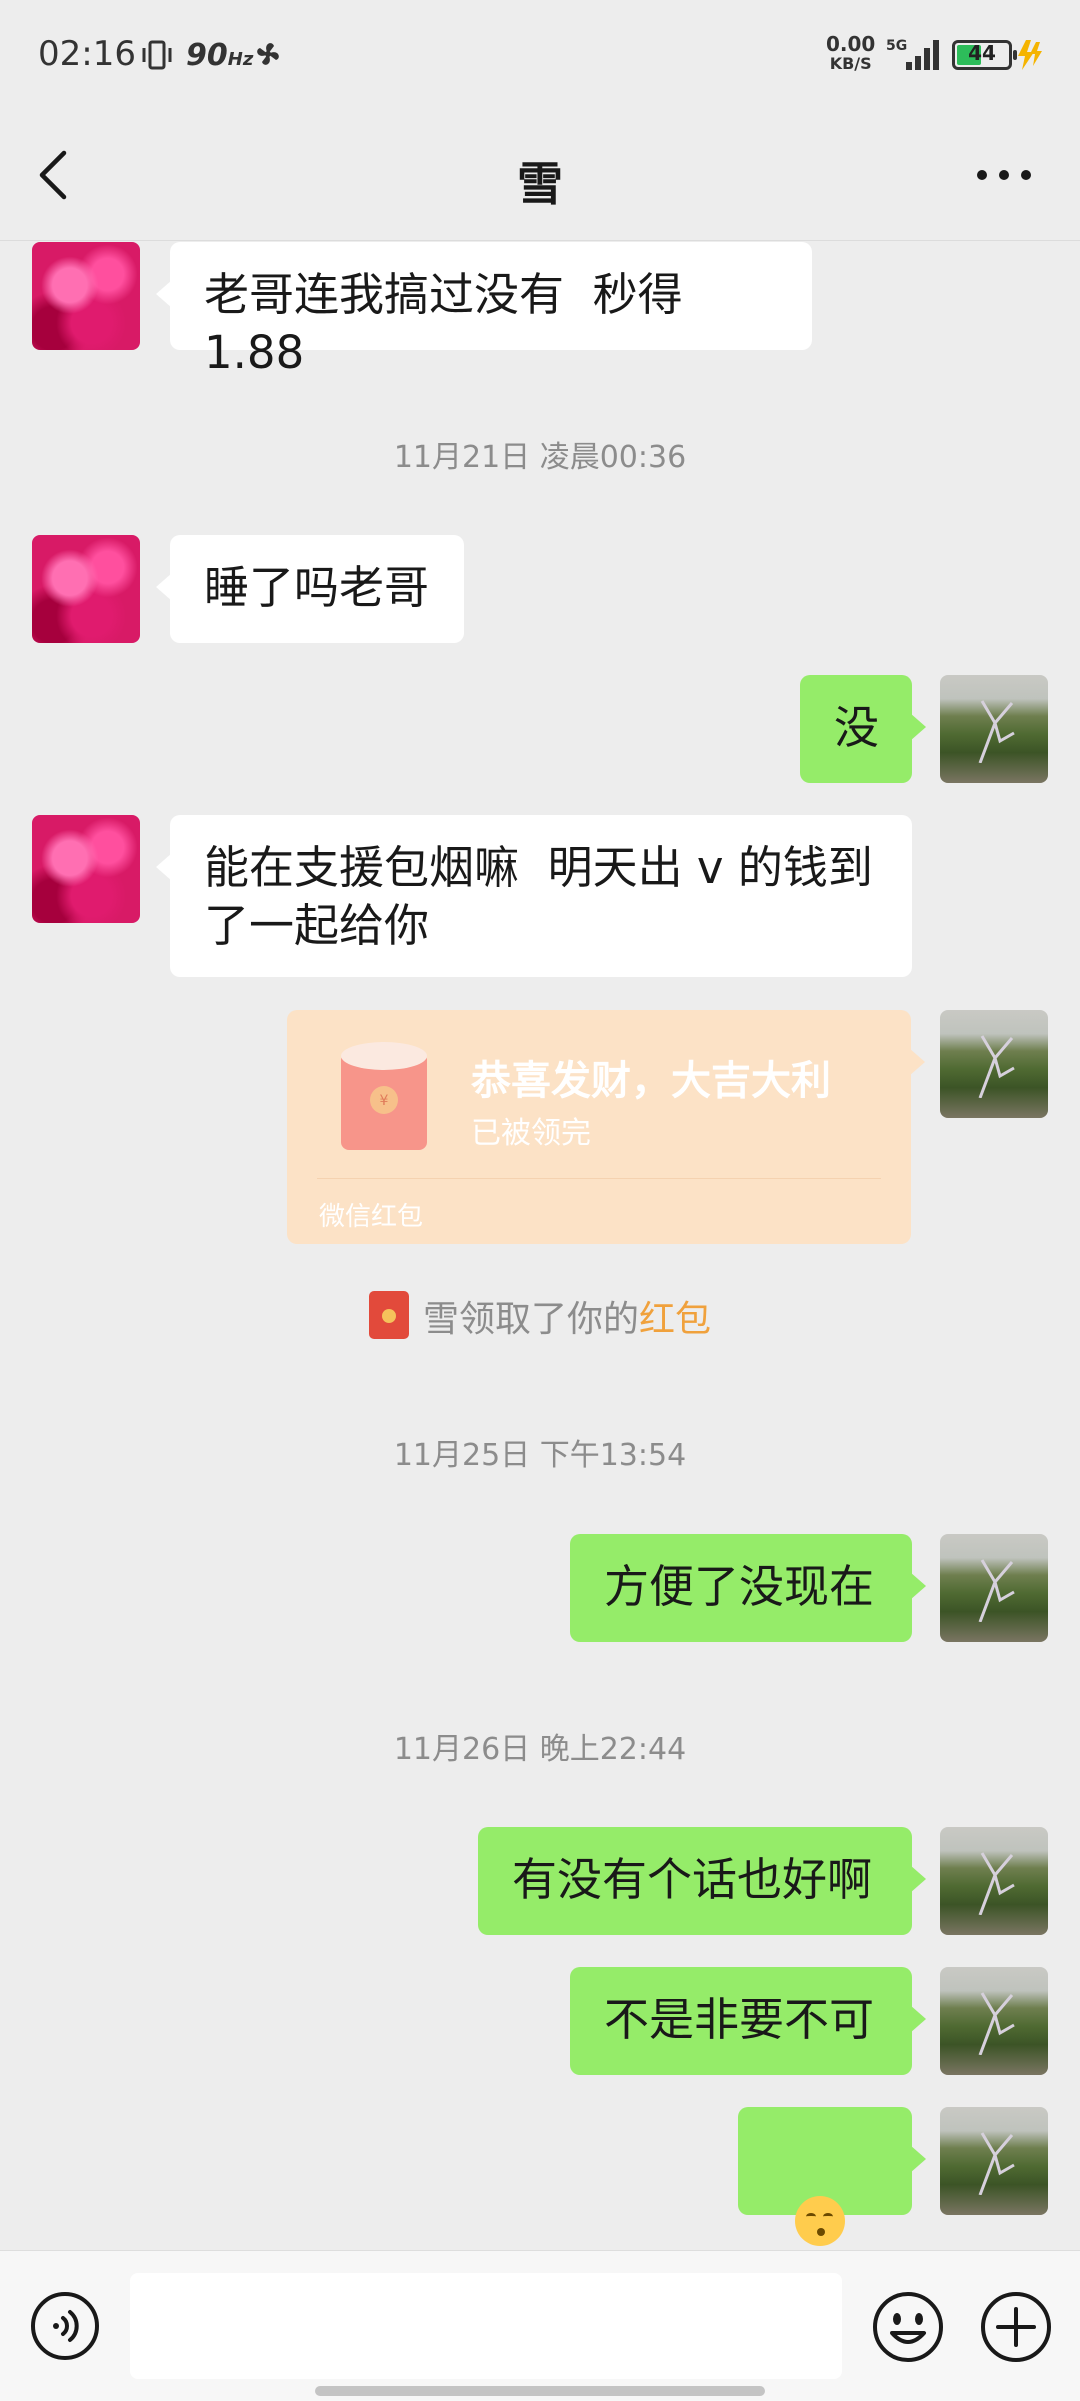 This screenshot has width=1080, height=2401. I want to click on refresh-rate: 90Hz, so click(220, 55).